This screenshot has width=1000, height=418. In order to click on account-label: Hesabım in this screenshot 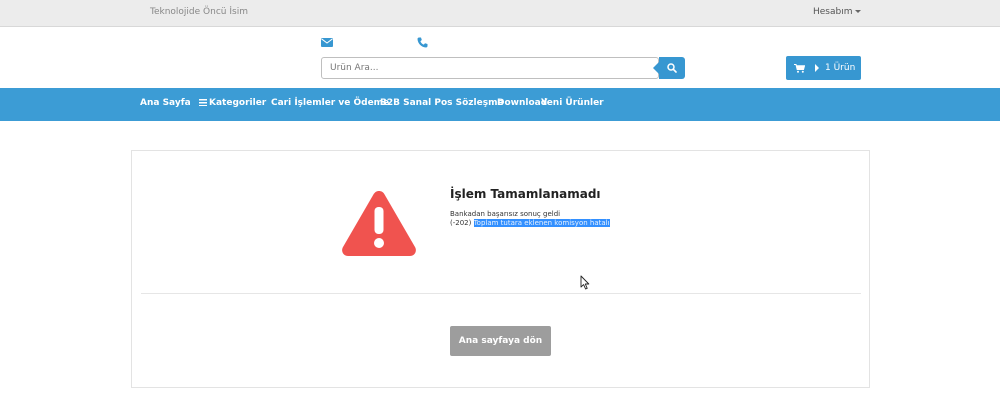, I will do `click(833, 12)`.